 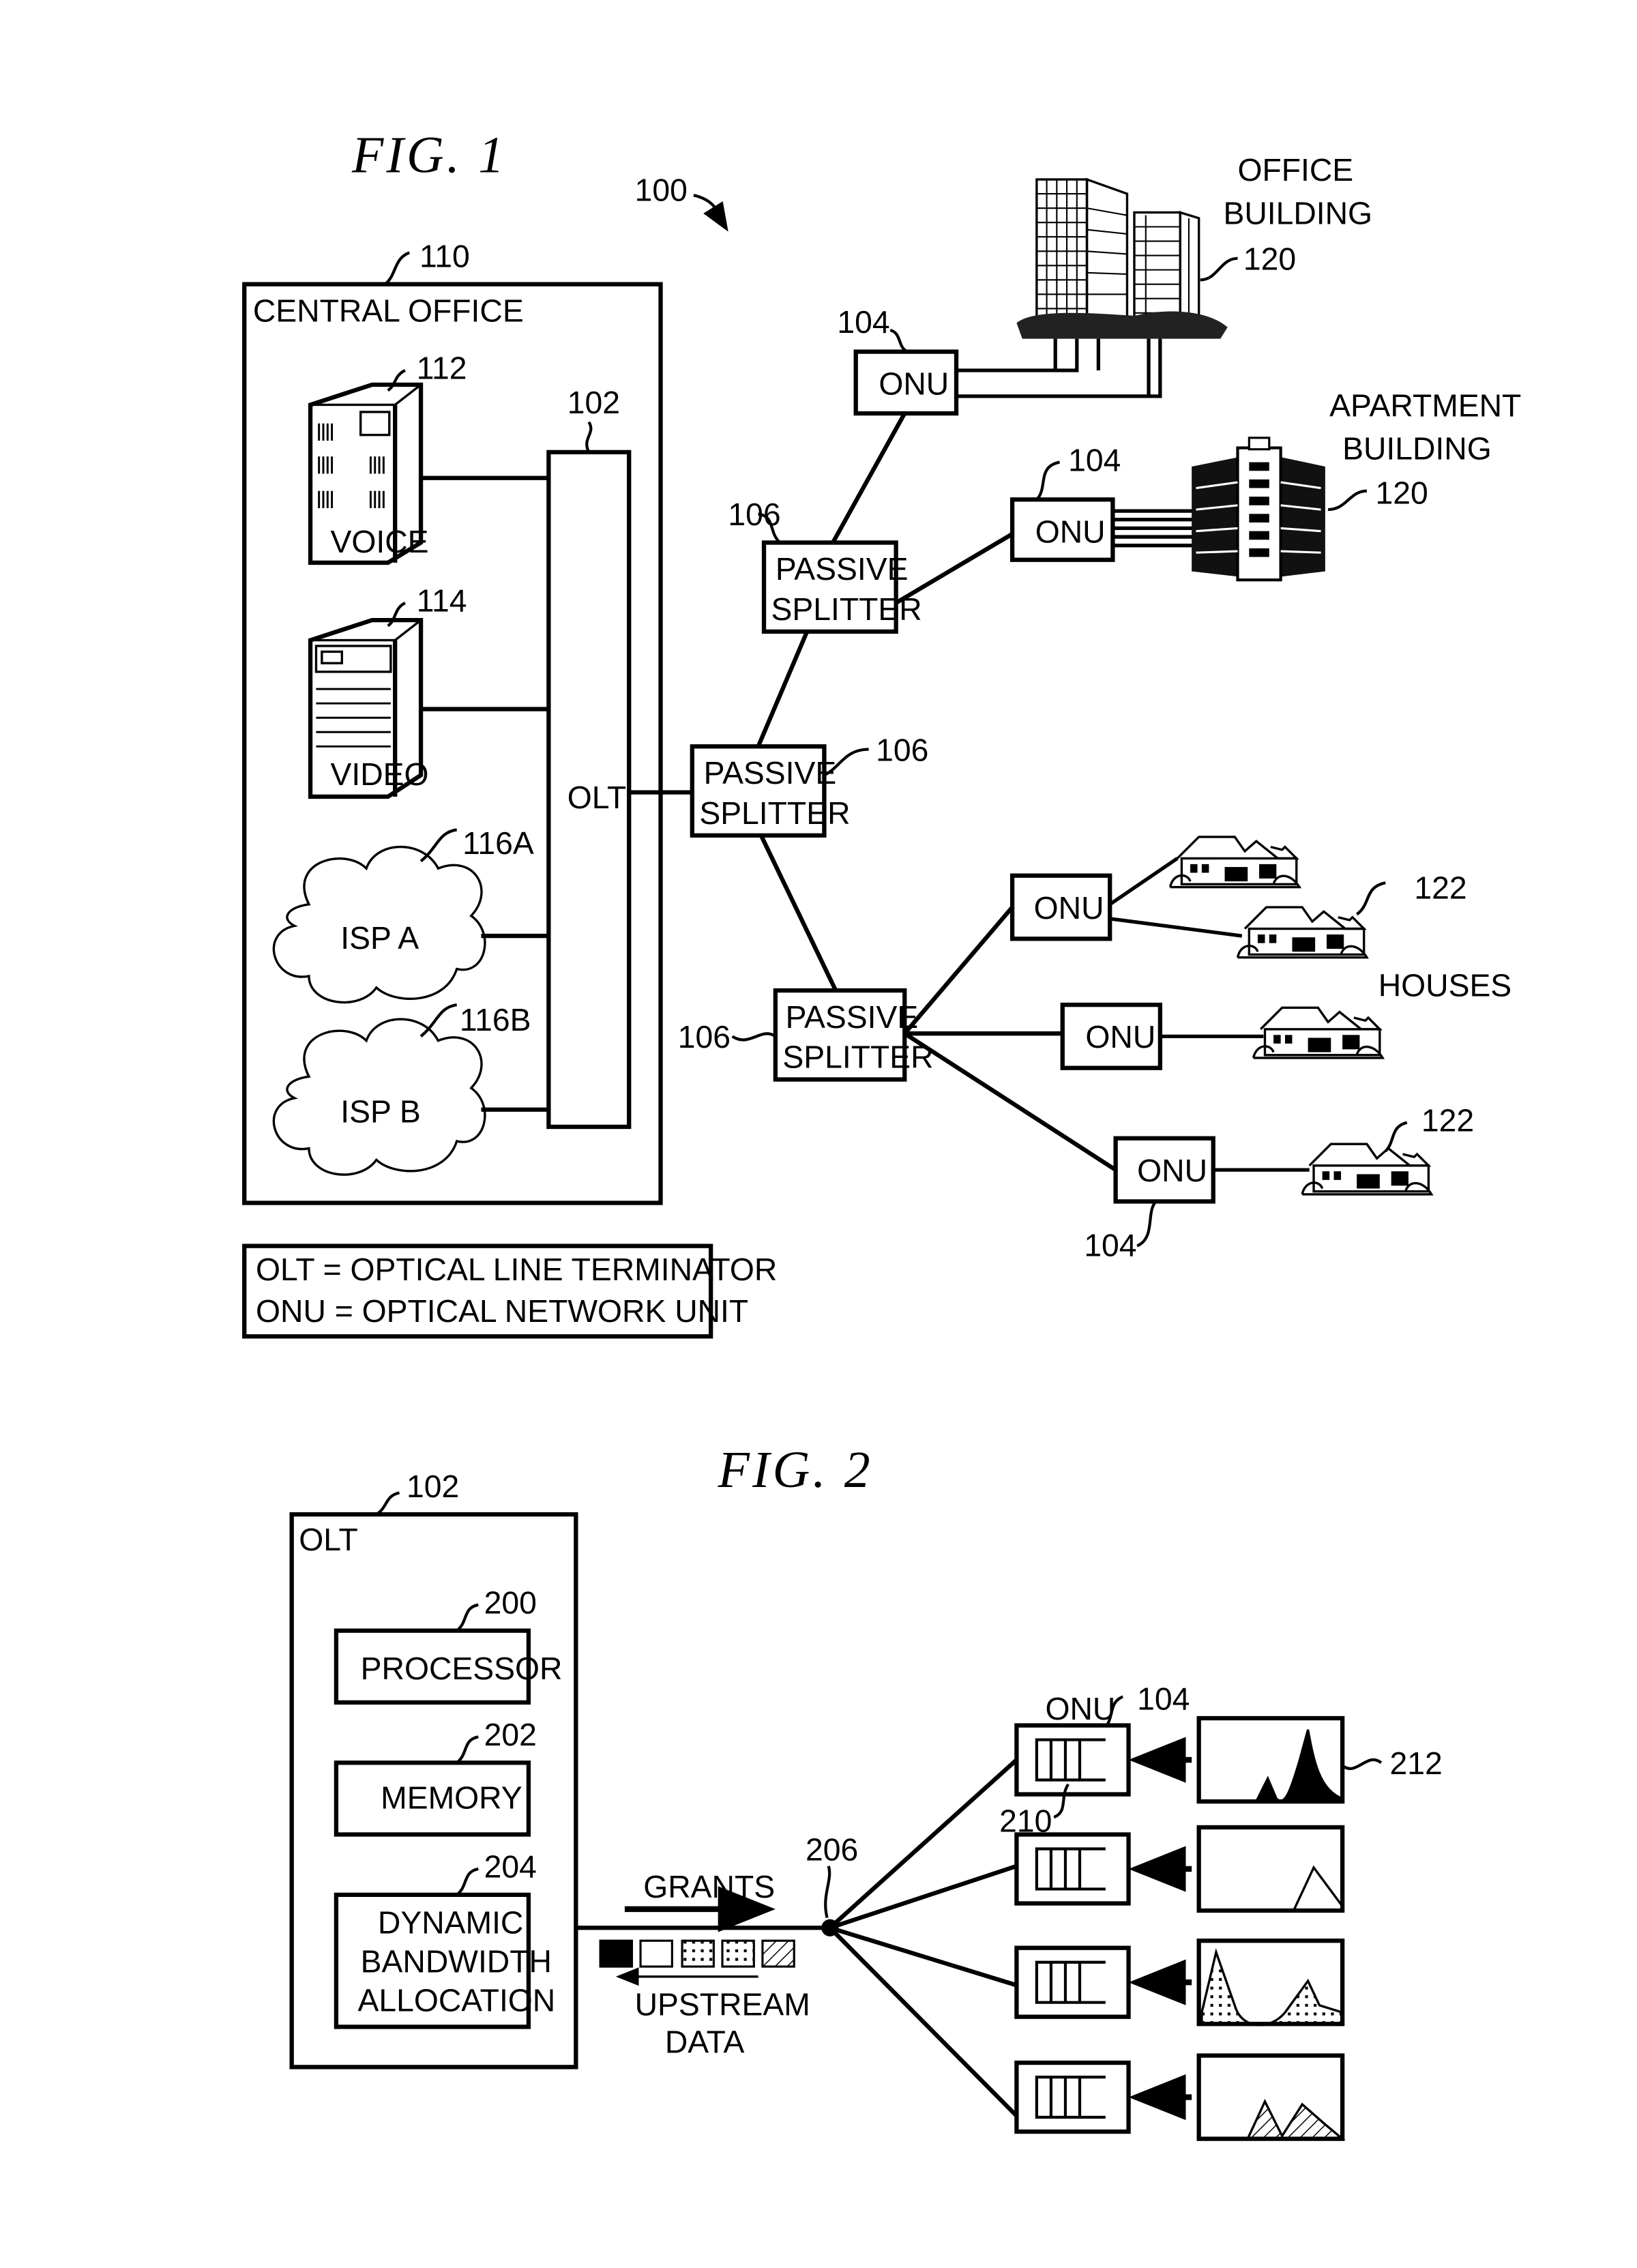 I want to click on central-office-ref: 110, so click(x=444, y=256).